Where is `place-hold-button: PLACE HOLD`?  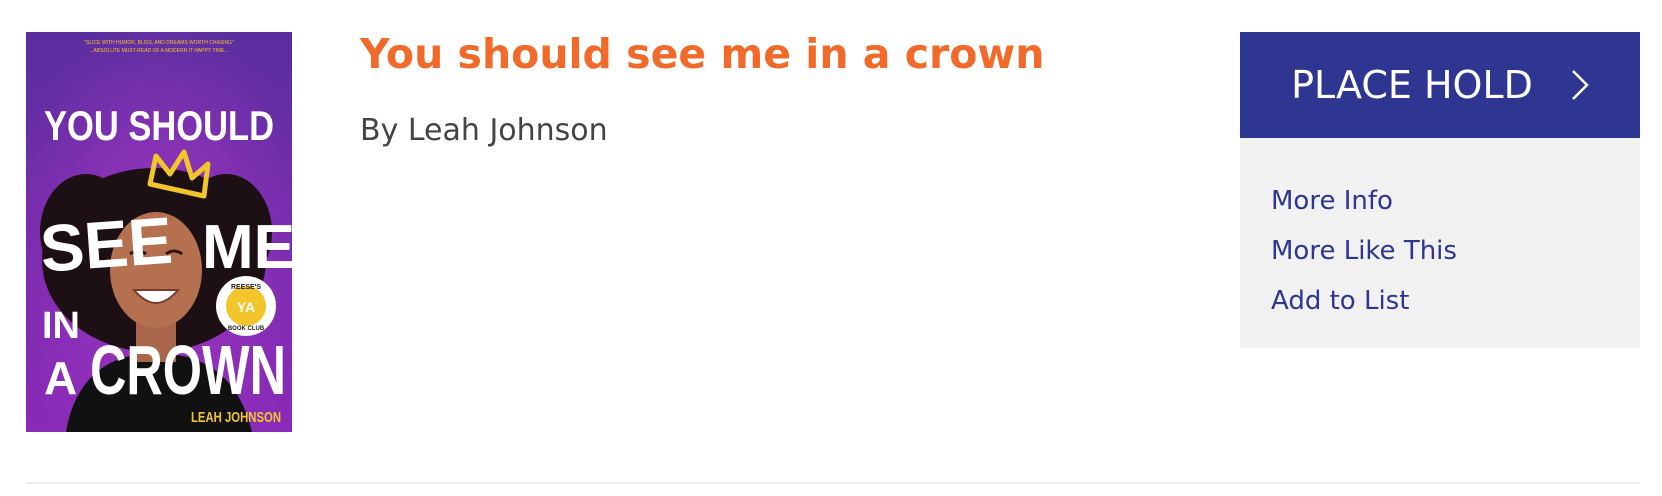
place-hold-button: PLACE HOLD is located at coordinates (1440, 85).